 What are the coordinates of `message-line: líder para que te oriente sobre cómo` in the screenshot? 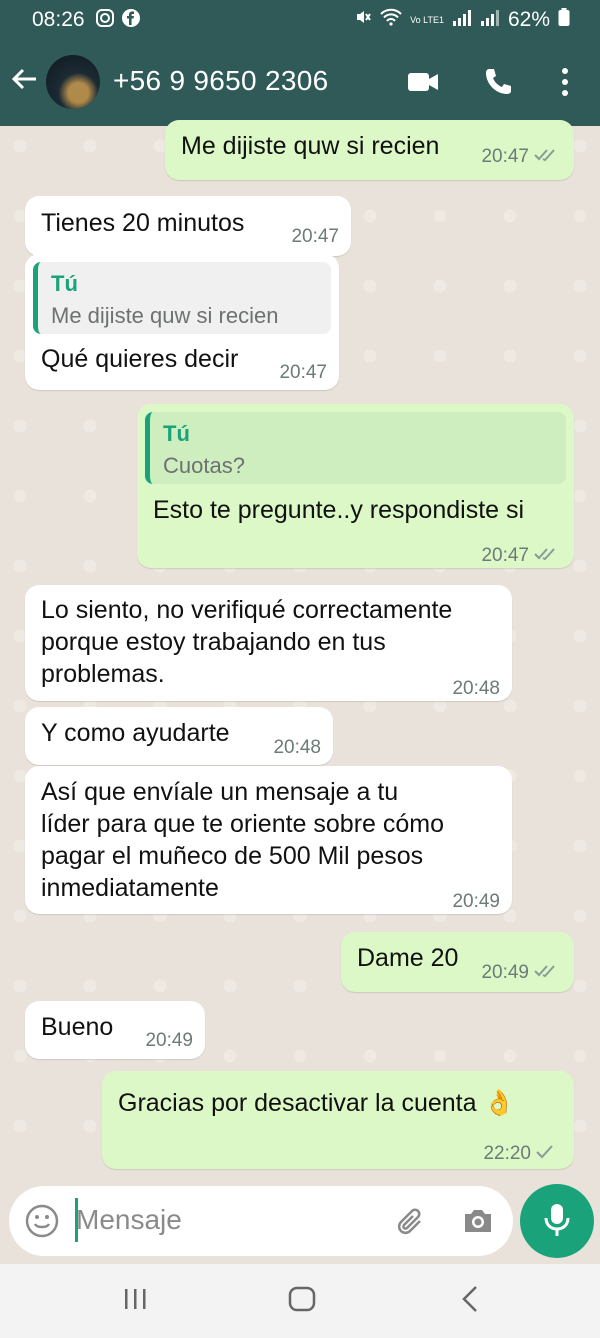 It's located at (243, 824).